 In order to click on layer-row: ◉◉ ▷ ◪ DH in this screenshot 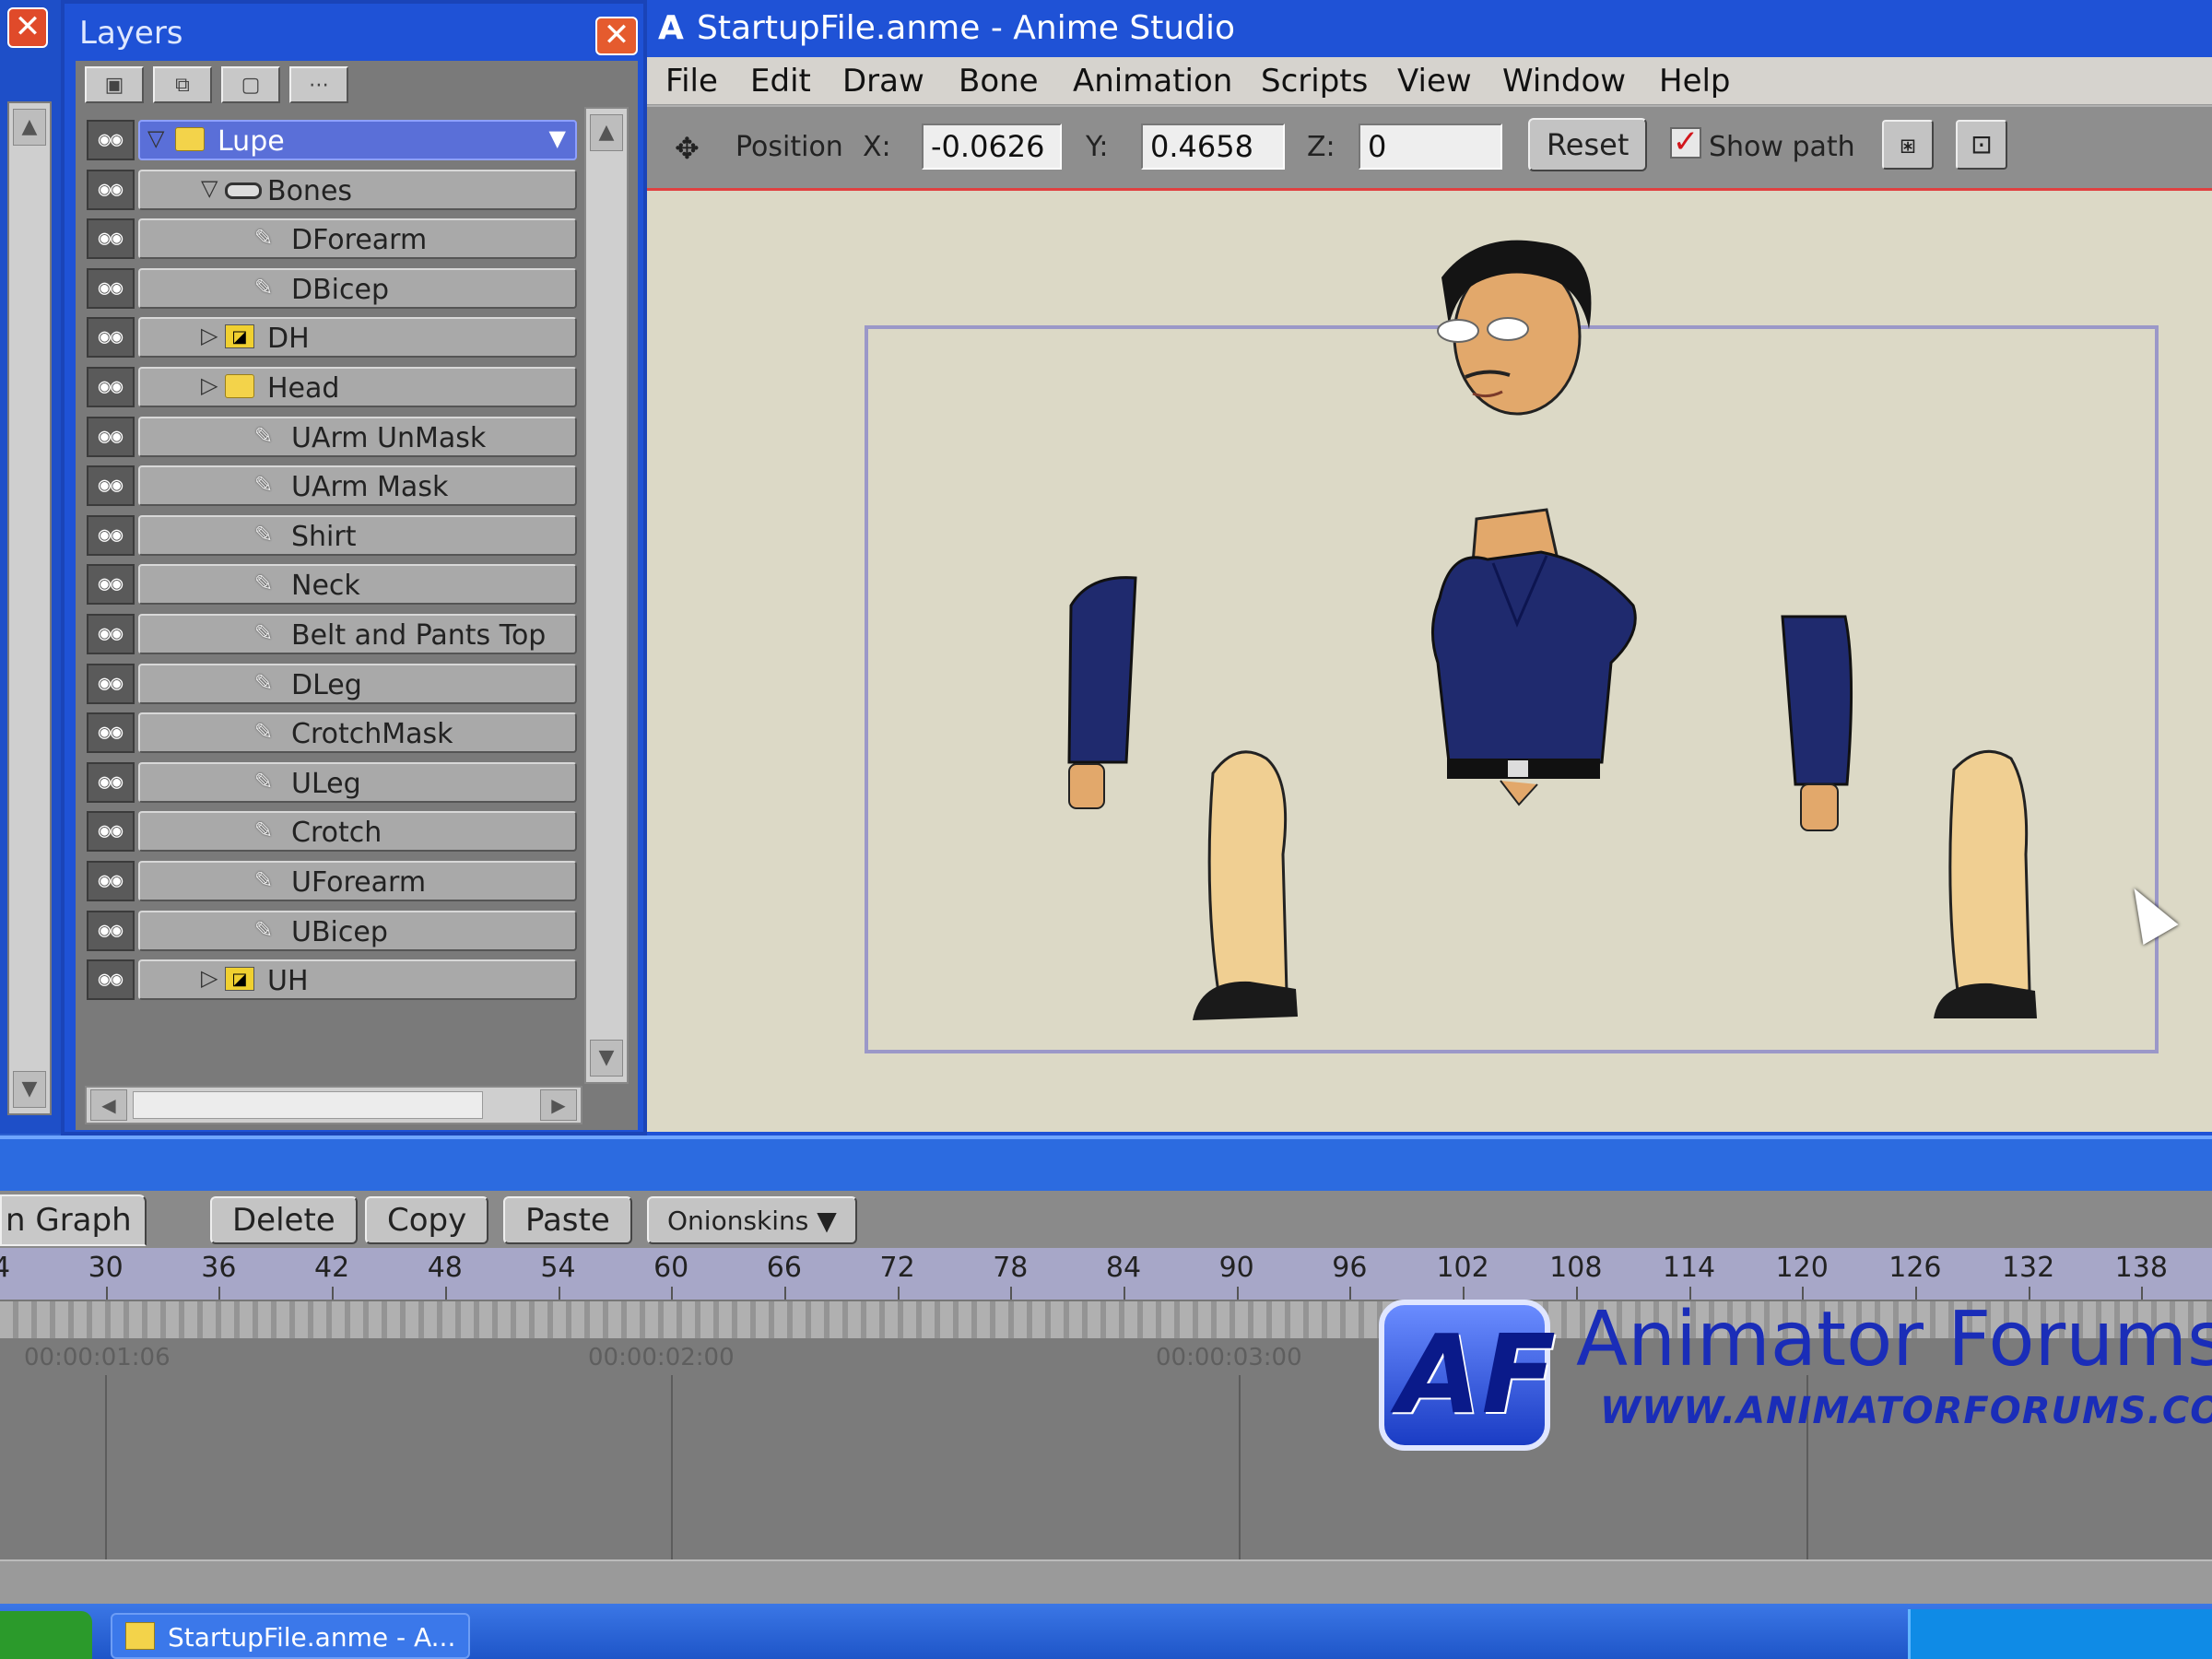, I will do `click(333, 337)`.